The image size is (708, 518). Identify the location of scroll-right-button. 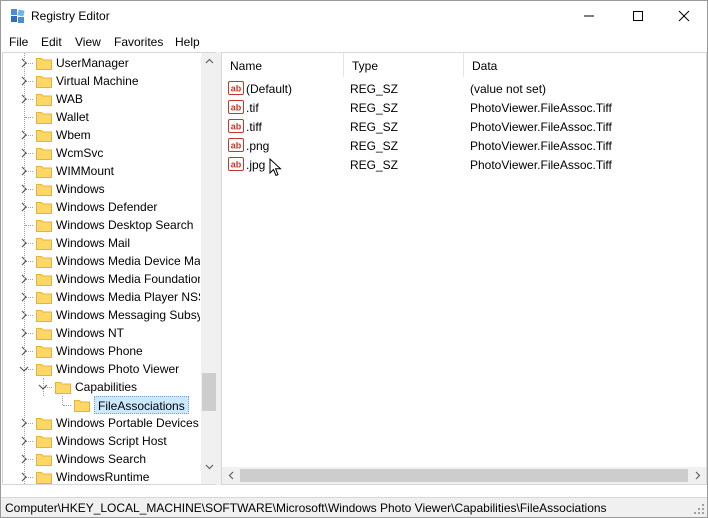
(697, 475).